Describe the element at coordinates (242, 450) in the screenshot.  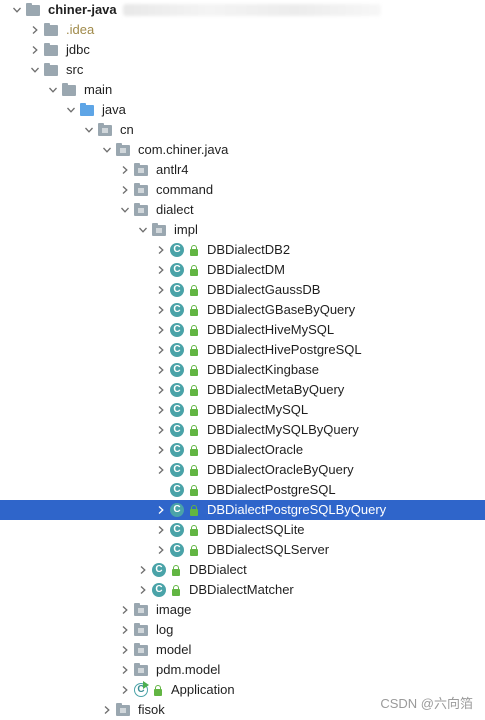
I see `tree-node-dbdialectoracle: C DBDialectOracle` at that location.